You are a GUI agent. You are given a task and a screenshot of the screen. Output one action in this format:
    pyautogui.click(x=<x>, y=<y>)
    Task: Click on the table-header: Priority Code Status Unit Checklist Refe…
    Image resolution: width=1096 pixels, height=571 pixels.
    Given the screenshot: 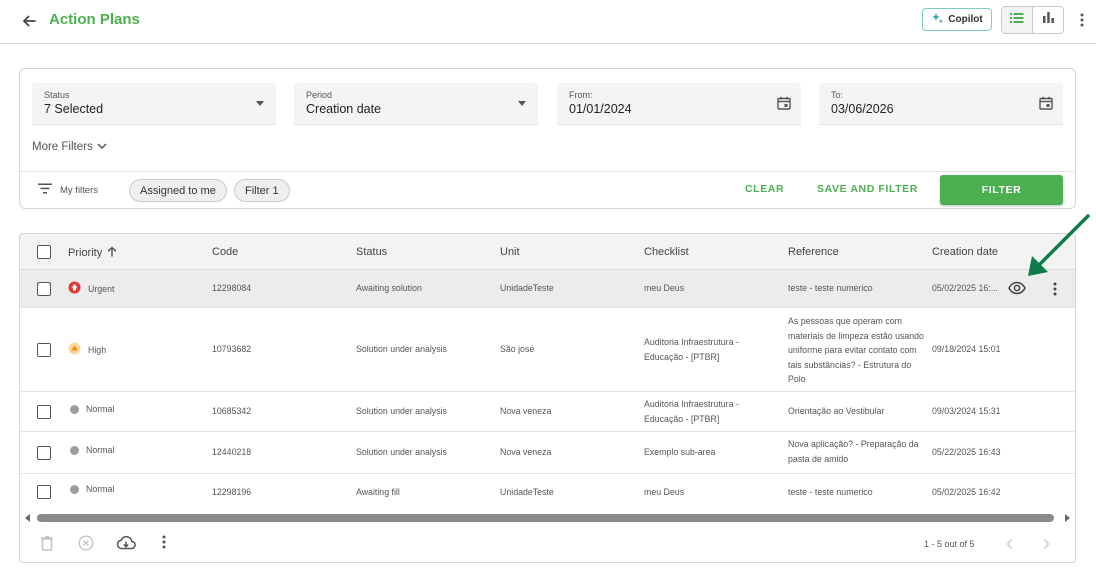 What is the action you would take?
    pyautogui.click(x=547, y=252)
    